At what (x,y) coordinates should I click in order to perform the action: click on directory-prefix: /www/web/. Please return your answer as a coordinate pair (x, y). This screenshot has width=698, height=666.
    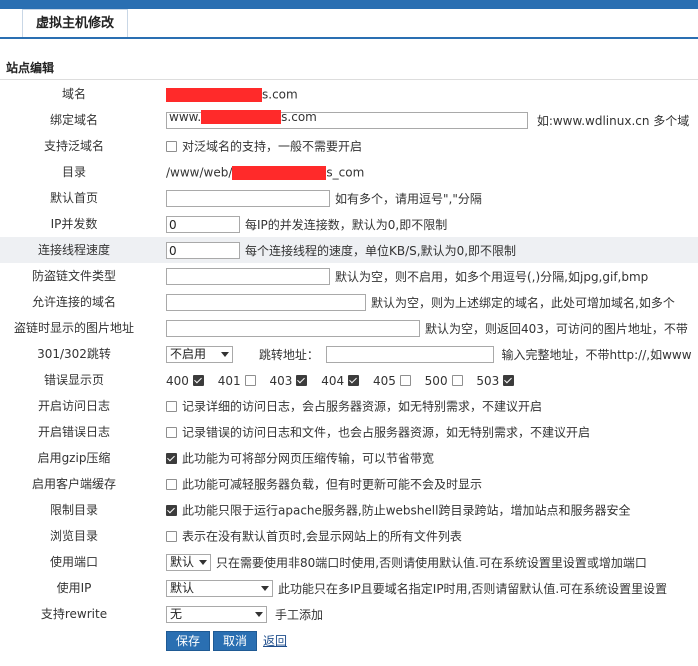
    Looking at the image, I should click on (199, 172).